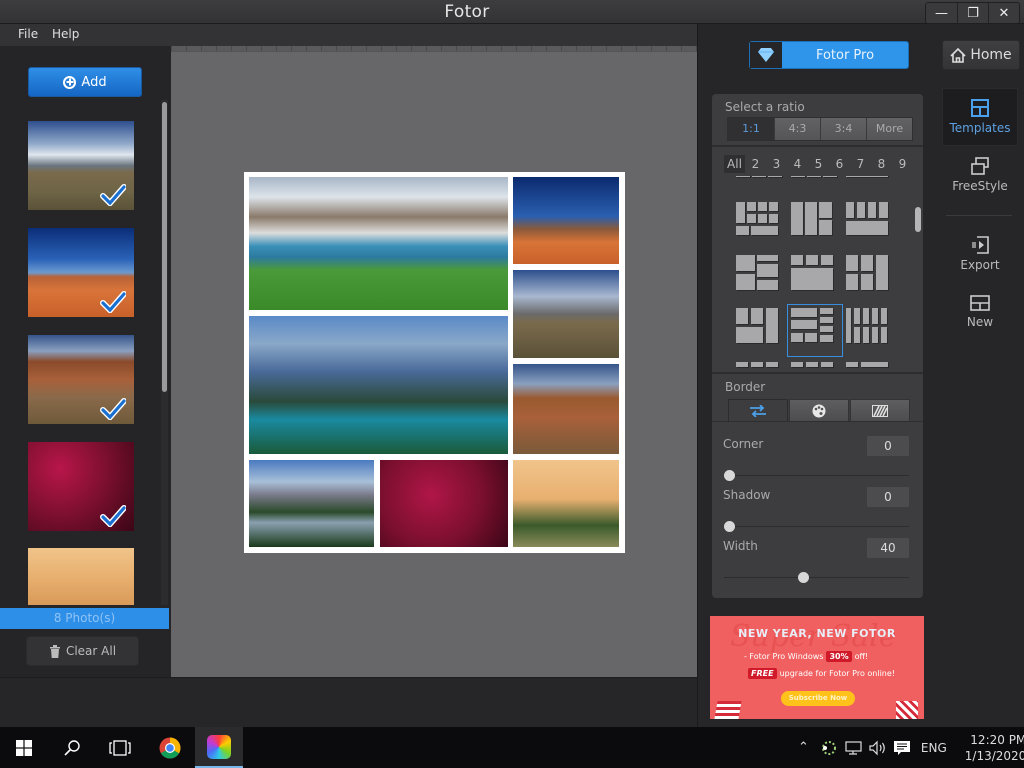 The width and height of the screenshot is (1024, 768). What do you see at coordinates (1003, 13) in the screenshot?
I see `close-button: ✕` at bounding box center [1003, 13].